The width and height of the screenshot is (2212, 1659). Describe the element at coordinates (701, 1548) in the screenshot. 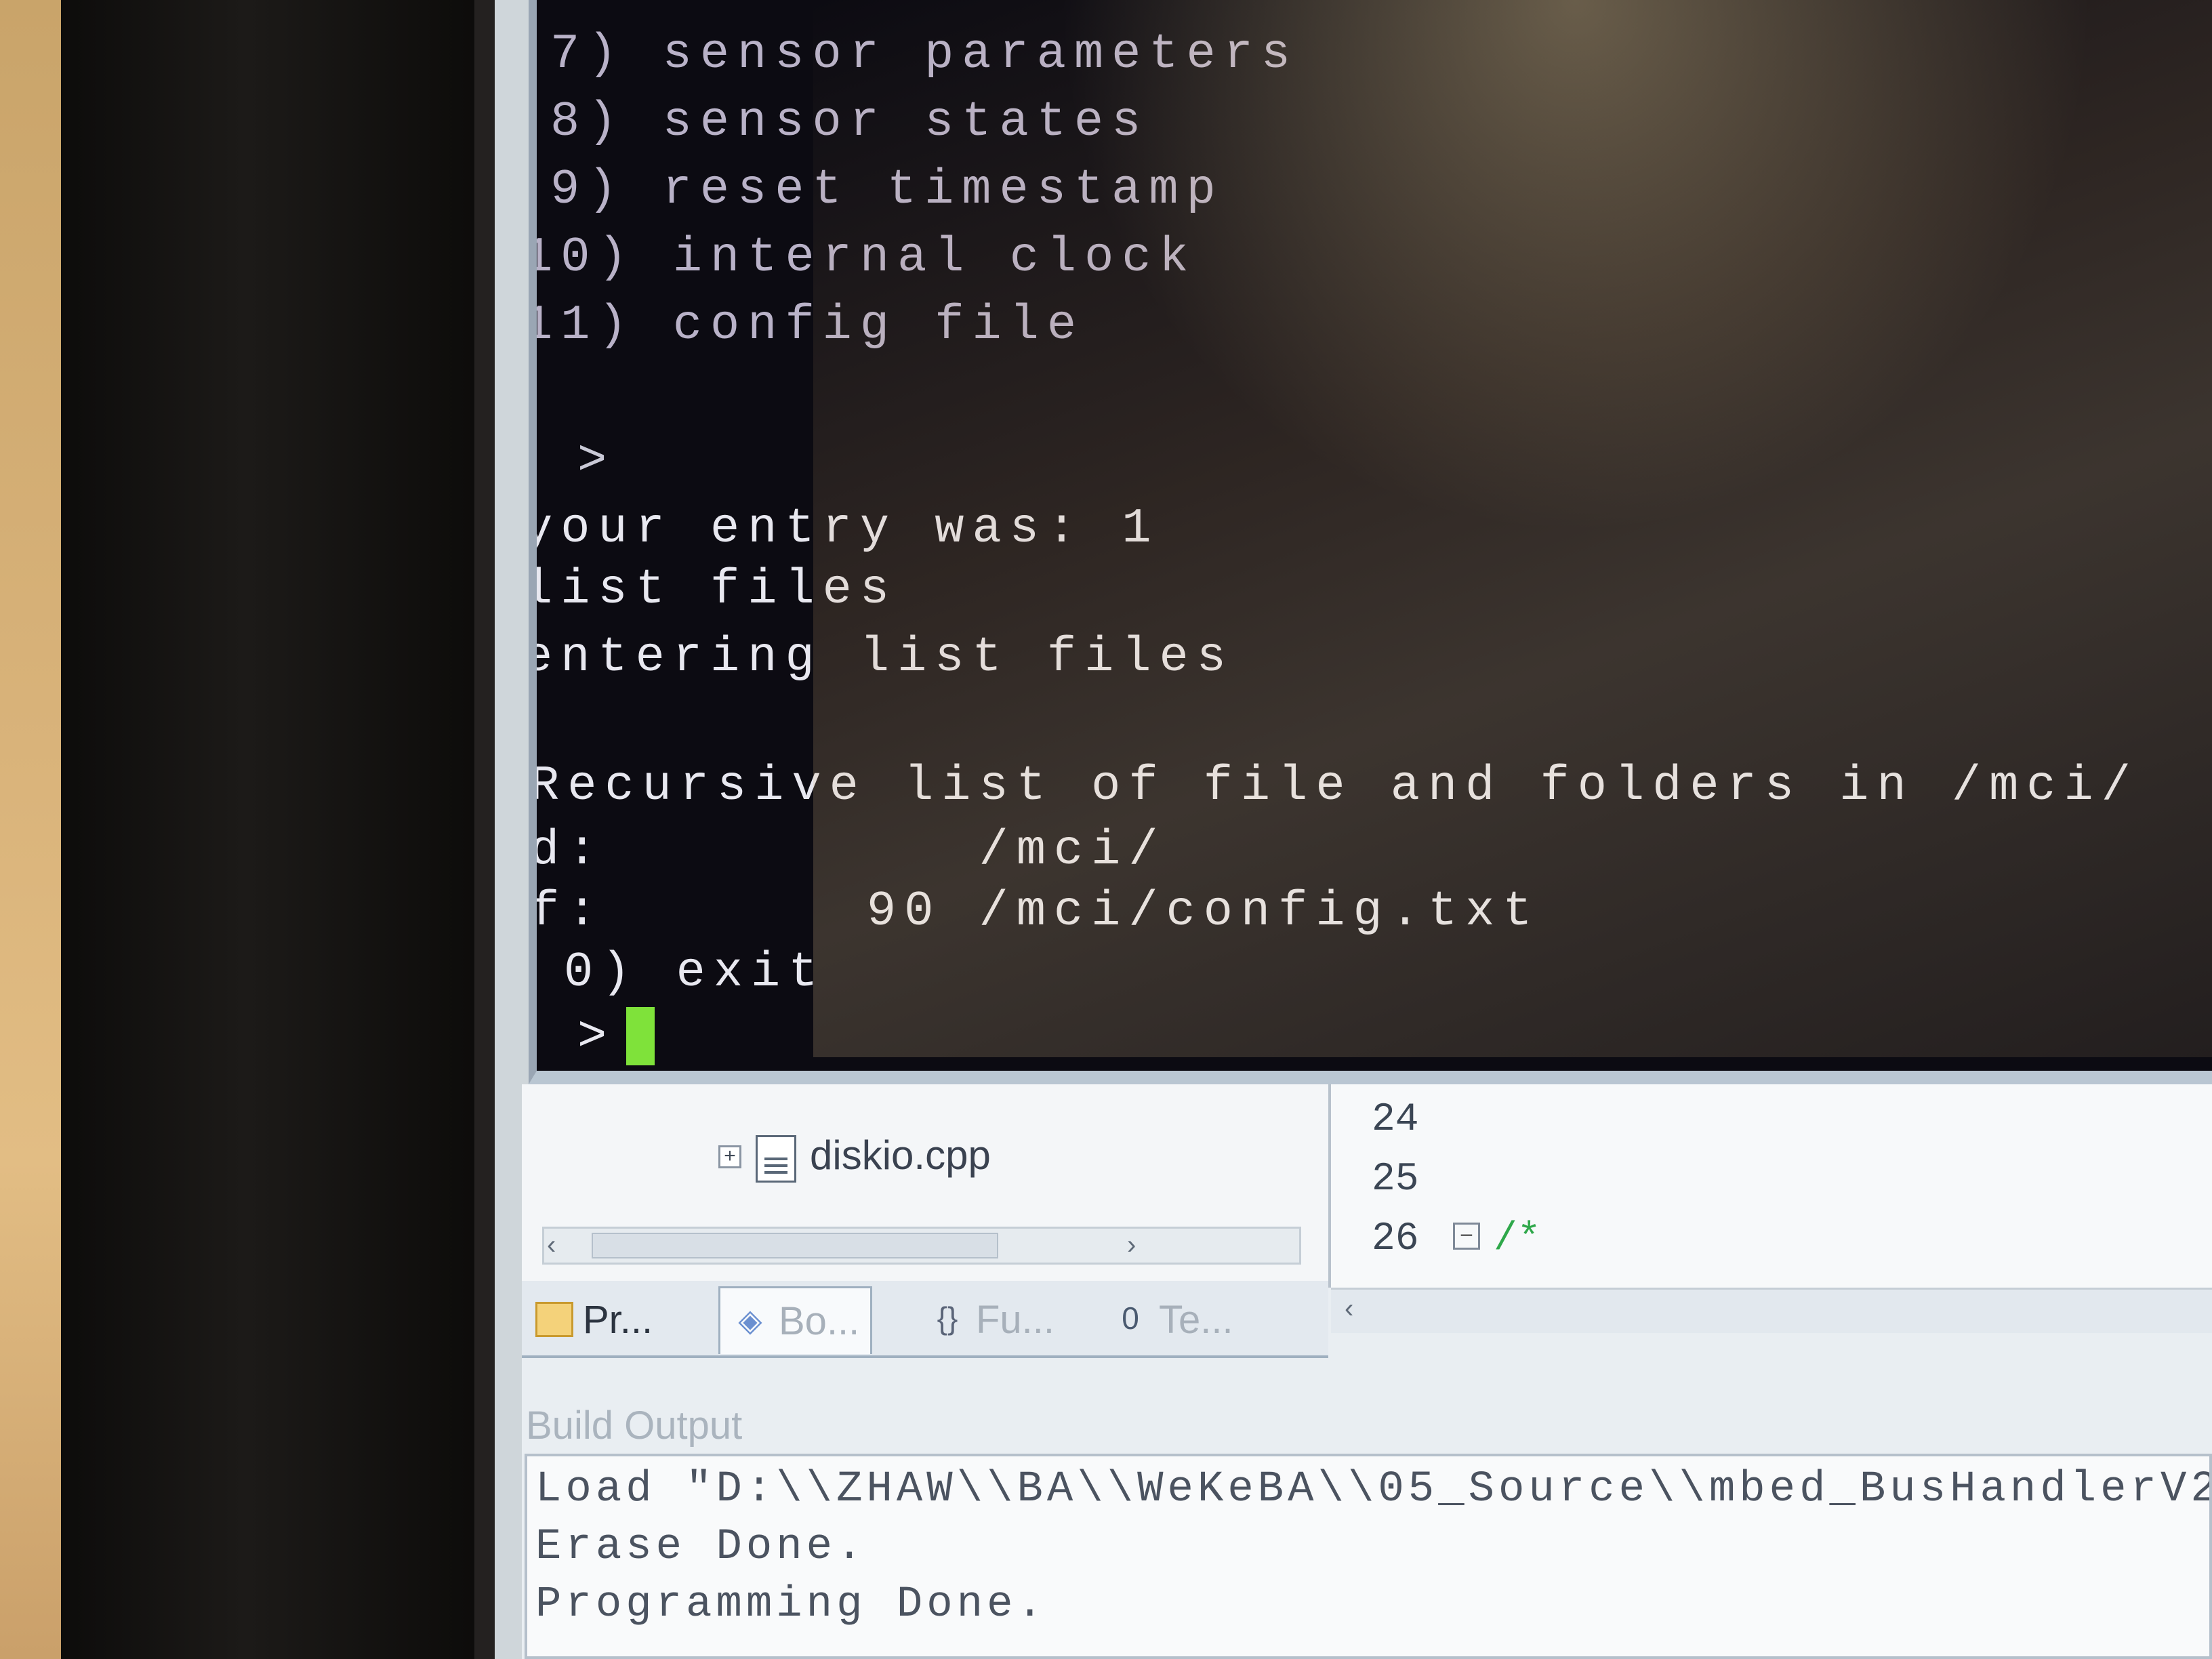

I see `build-output-line: Erase Done.` at that location.